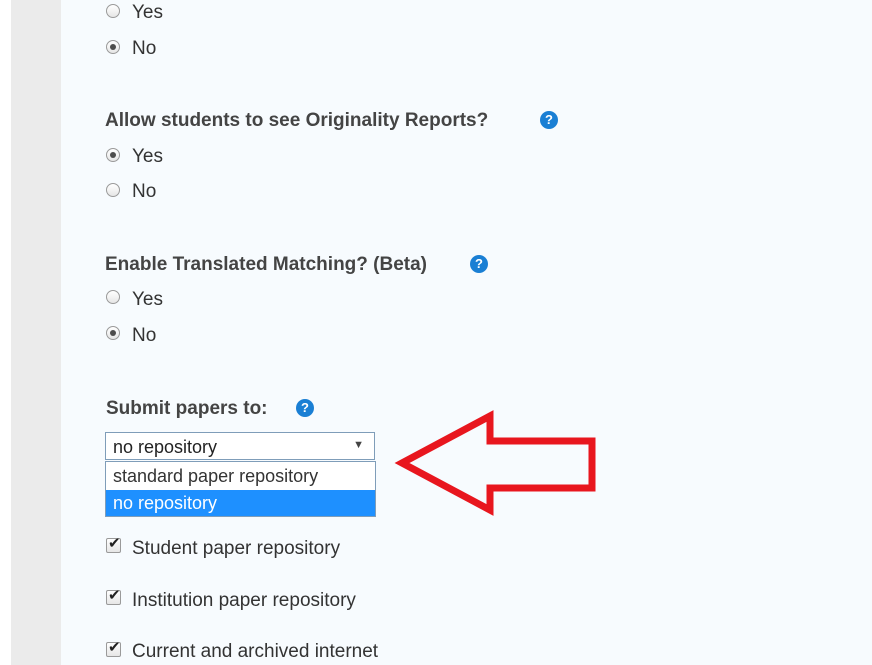 This screenshot has width=872, height=665. I want to click on translated-yes-radio, so click(113, 297).